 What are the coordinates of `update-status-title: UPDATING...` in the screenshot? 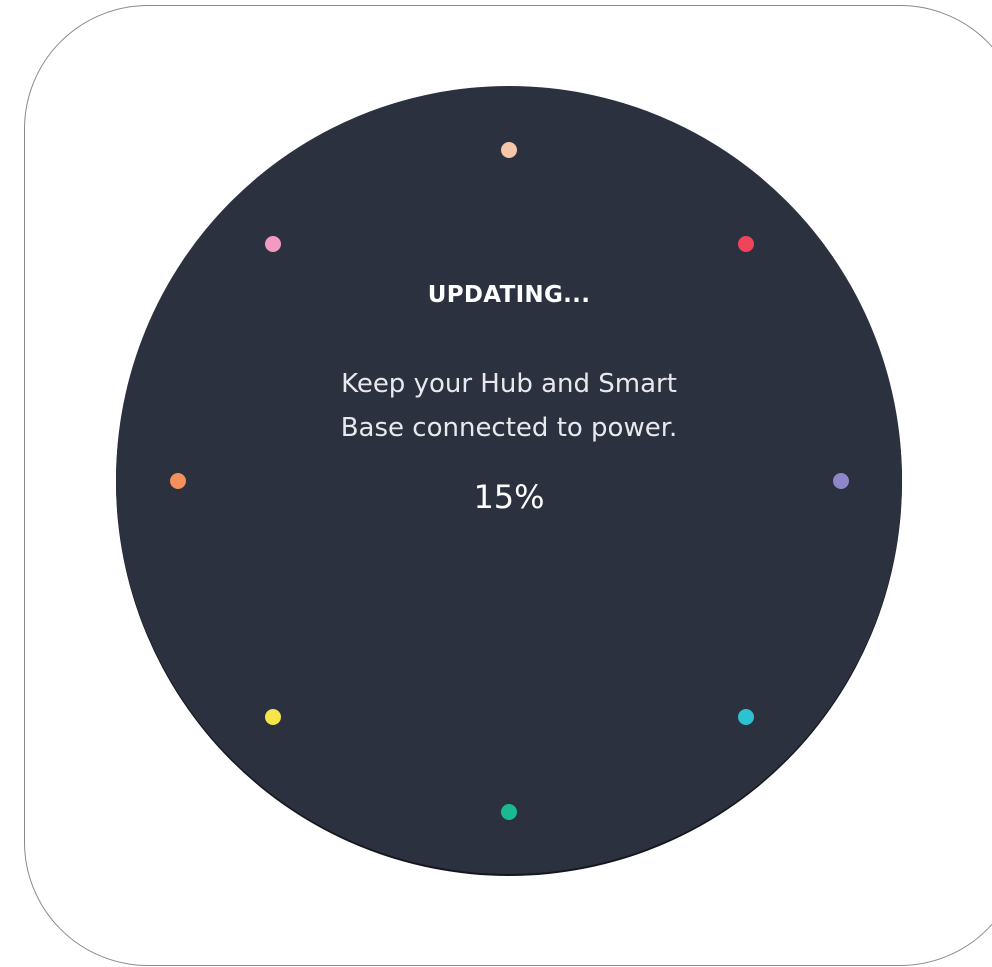 It's located at (509, 295).